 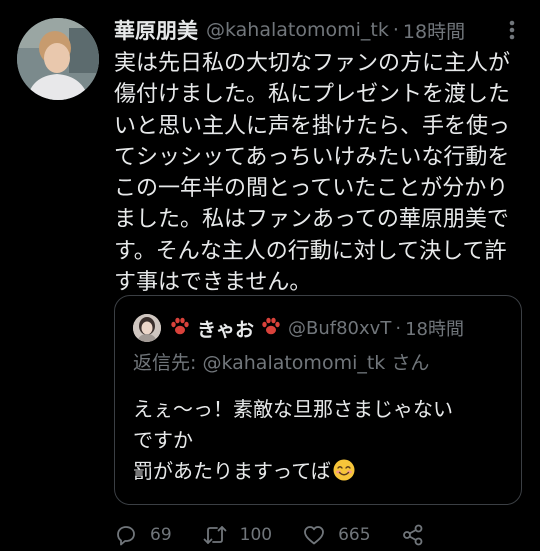 What do you see at coordinates (344, 470) in the screenshot?
I see `smiling-face-emoji-icon` at bounding box center [344, 470].